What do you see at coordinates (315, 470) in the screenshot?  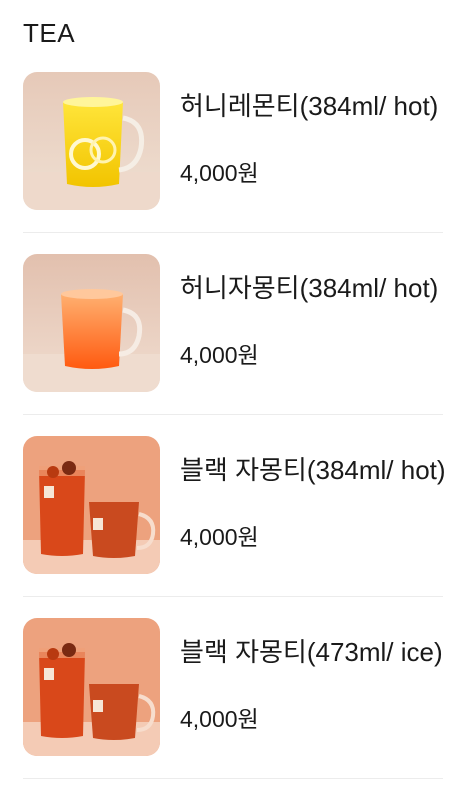 I see `item-name: 블랙 자몽티(384ml/ hot)` at bounding box center [315, 470].